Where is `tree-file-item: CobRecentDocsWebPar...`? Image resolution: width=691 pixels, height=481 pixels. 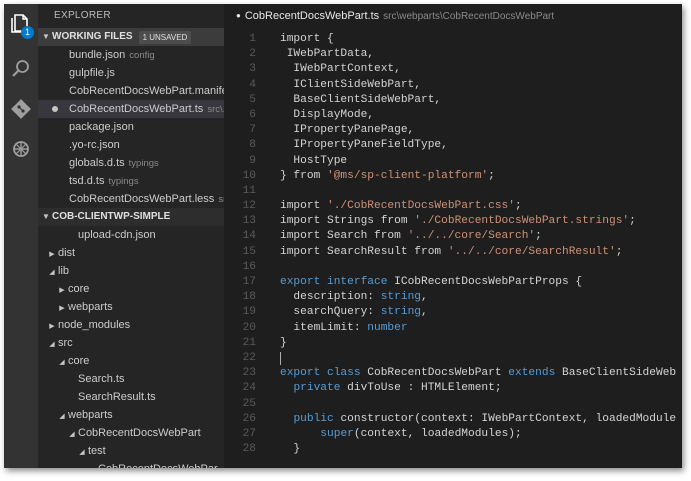
tree-file-item: CobRecentDocsWebPar... is located at coordinates (131, 464).